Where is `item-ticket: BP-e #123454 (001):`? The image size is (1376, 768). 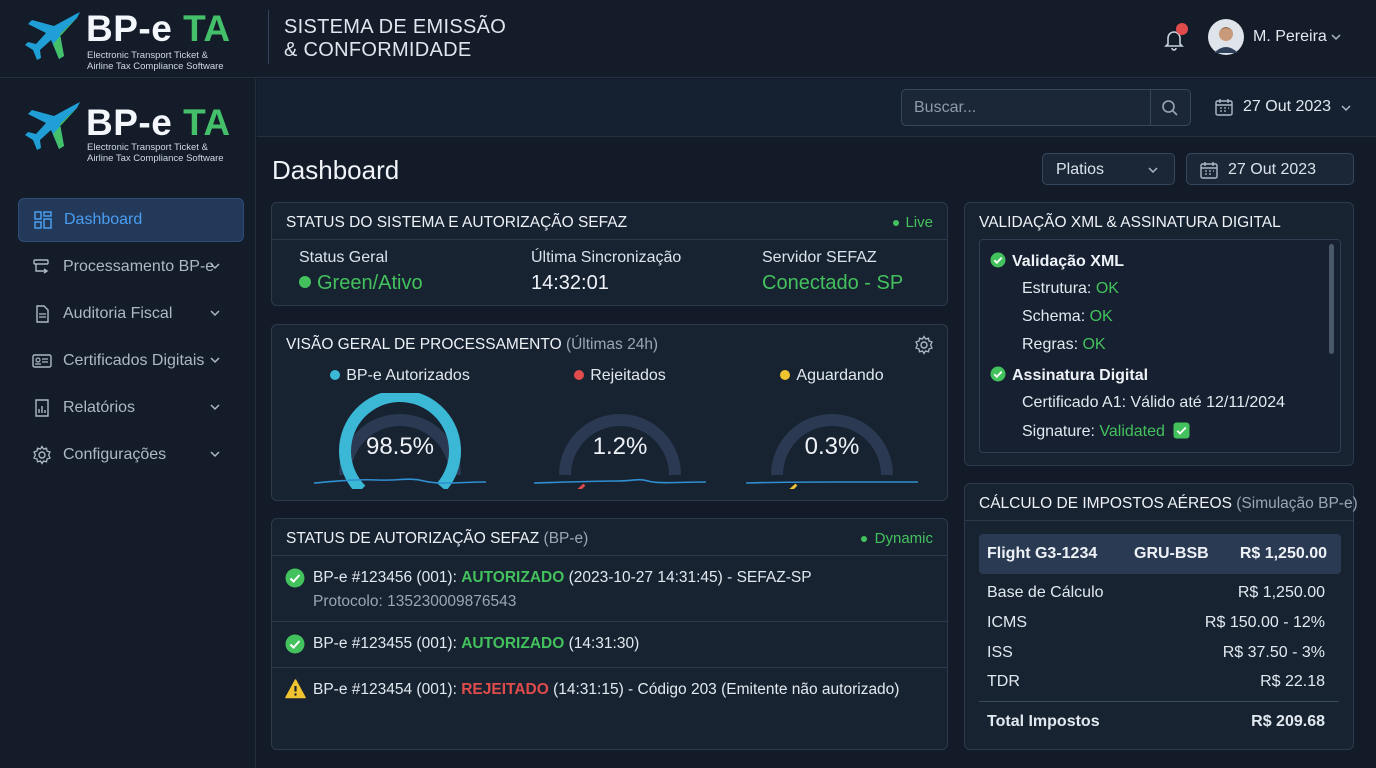 item-ticket: BP-e #123454 (001): is located at coordinates (387, 689).